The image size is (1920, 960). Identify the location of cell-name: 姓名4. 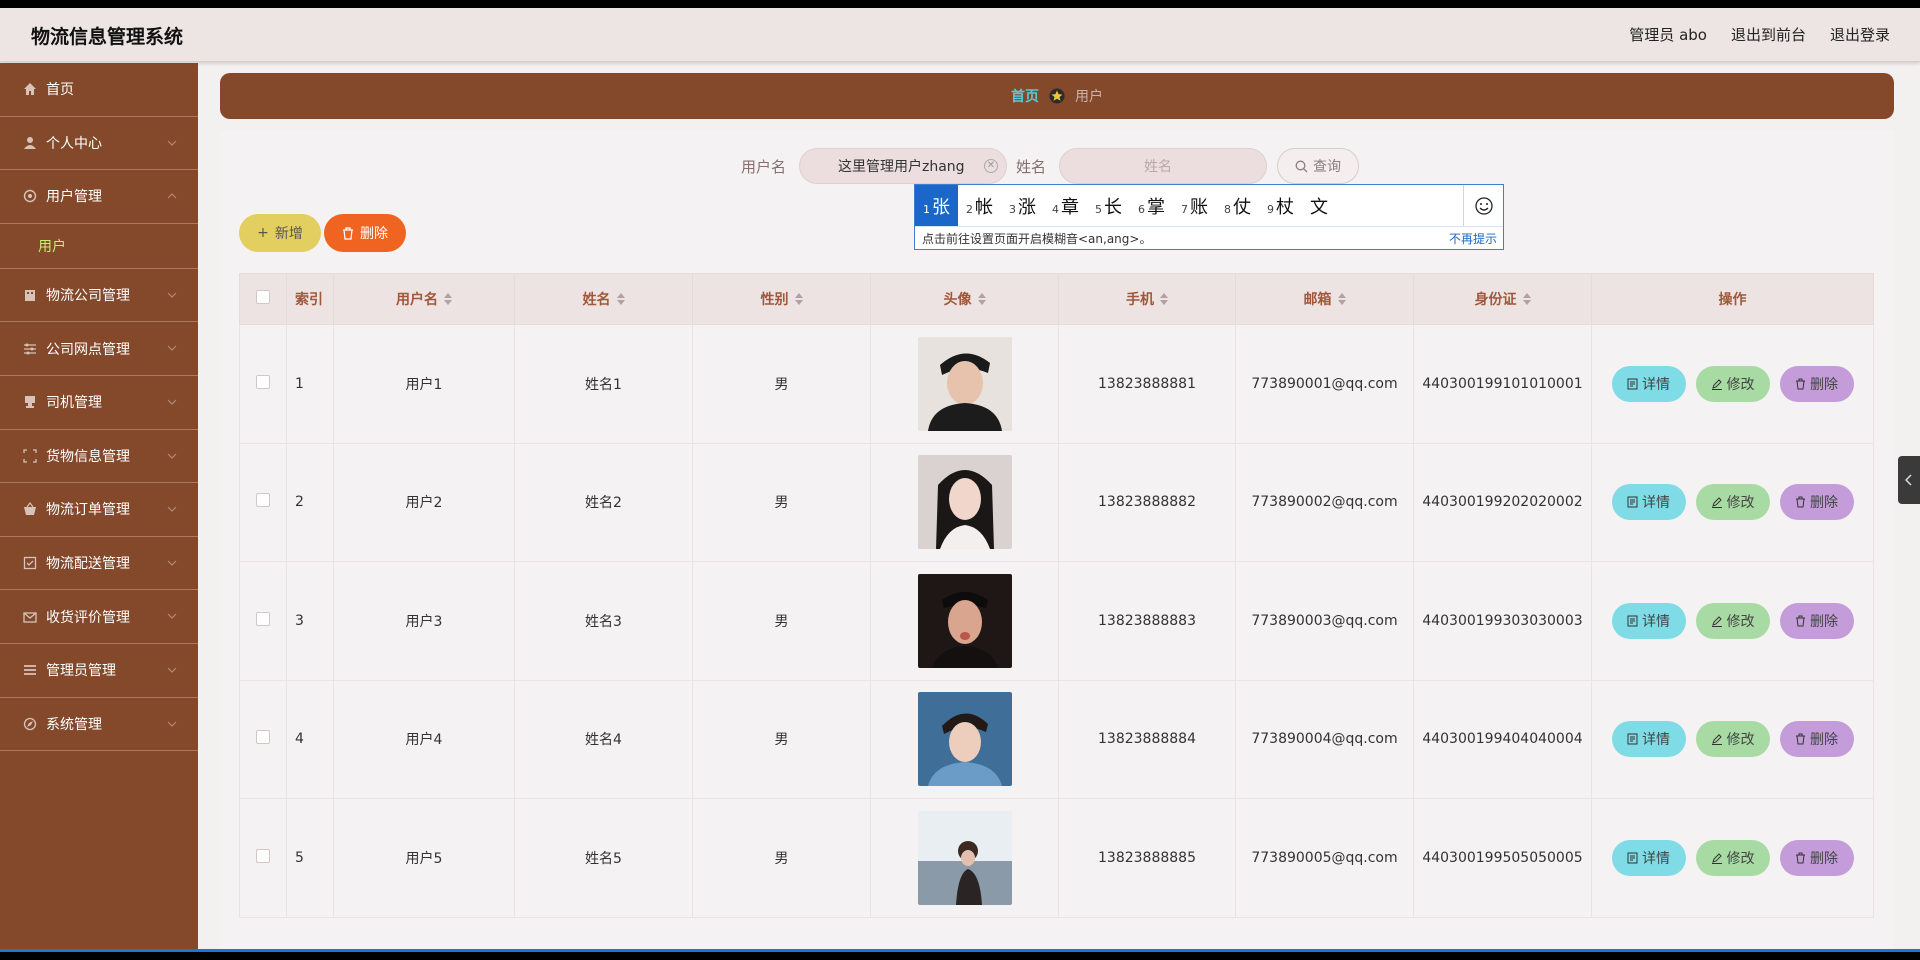
(603, 739).